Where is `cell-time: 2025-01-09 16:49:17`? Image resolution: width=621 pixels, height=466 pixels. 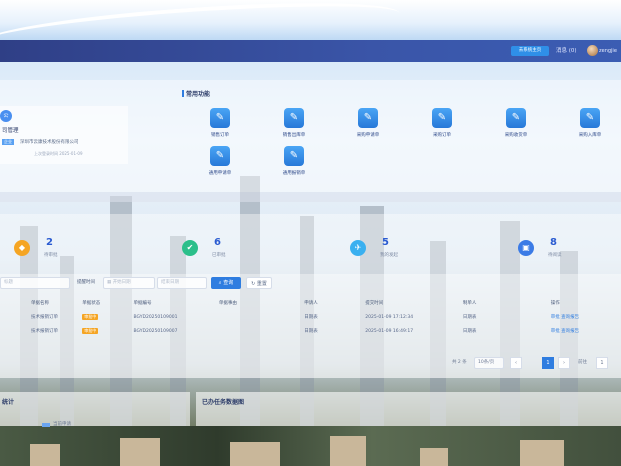
cell-time: 2025-01-09 16:49:17 is located at coordinates (389, 331).